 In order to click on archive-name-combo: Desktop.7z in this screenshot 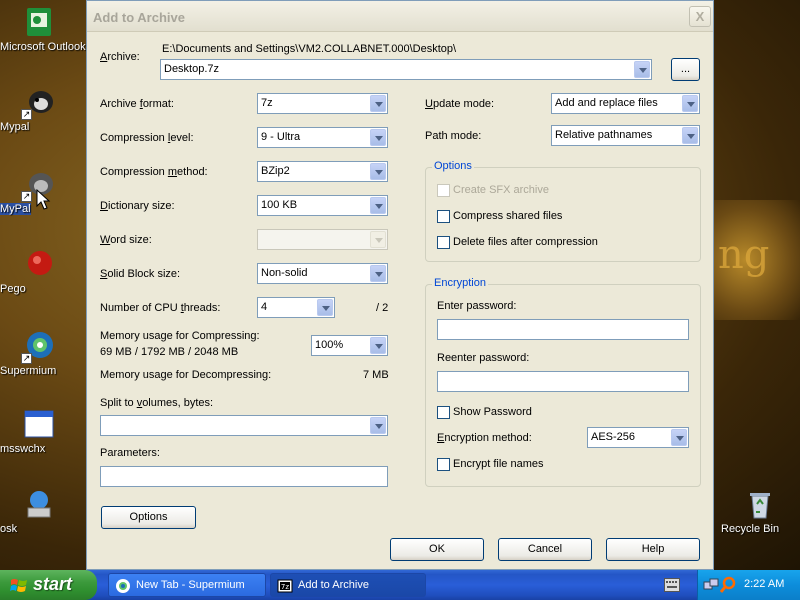, I will do `click(406, 69)`.